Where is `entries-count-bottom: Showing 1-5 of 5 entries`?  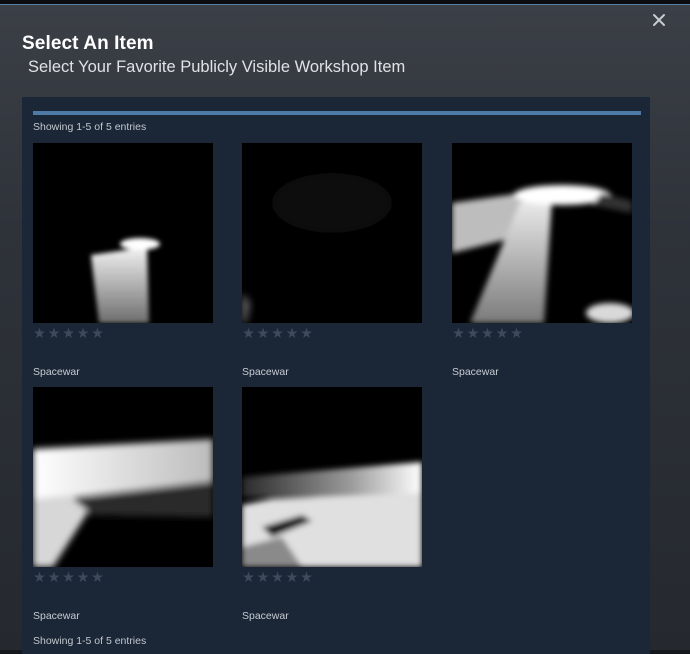 entries-count-bottom: Showing 1-5 of 5 entries is located at coordinates (90, 641).